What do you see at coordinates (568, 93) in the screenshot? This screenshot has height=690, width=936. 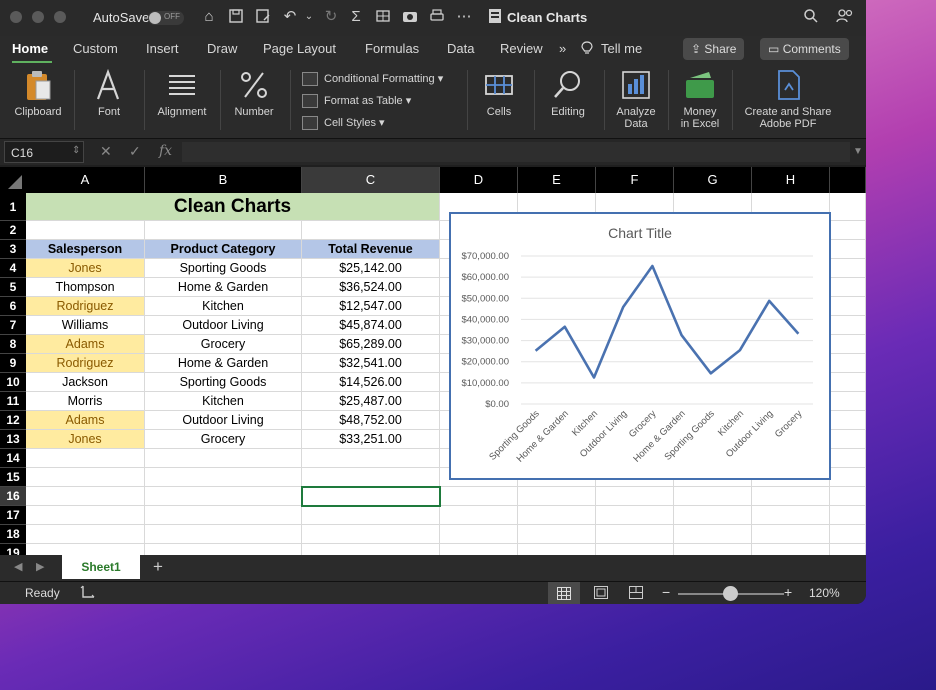 I see `editing-group: Editing` at bounding box center [568, 93].